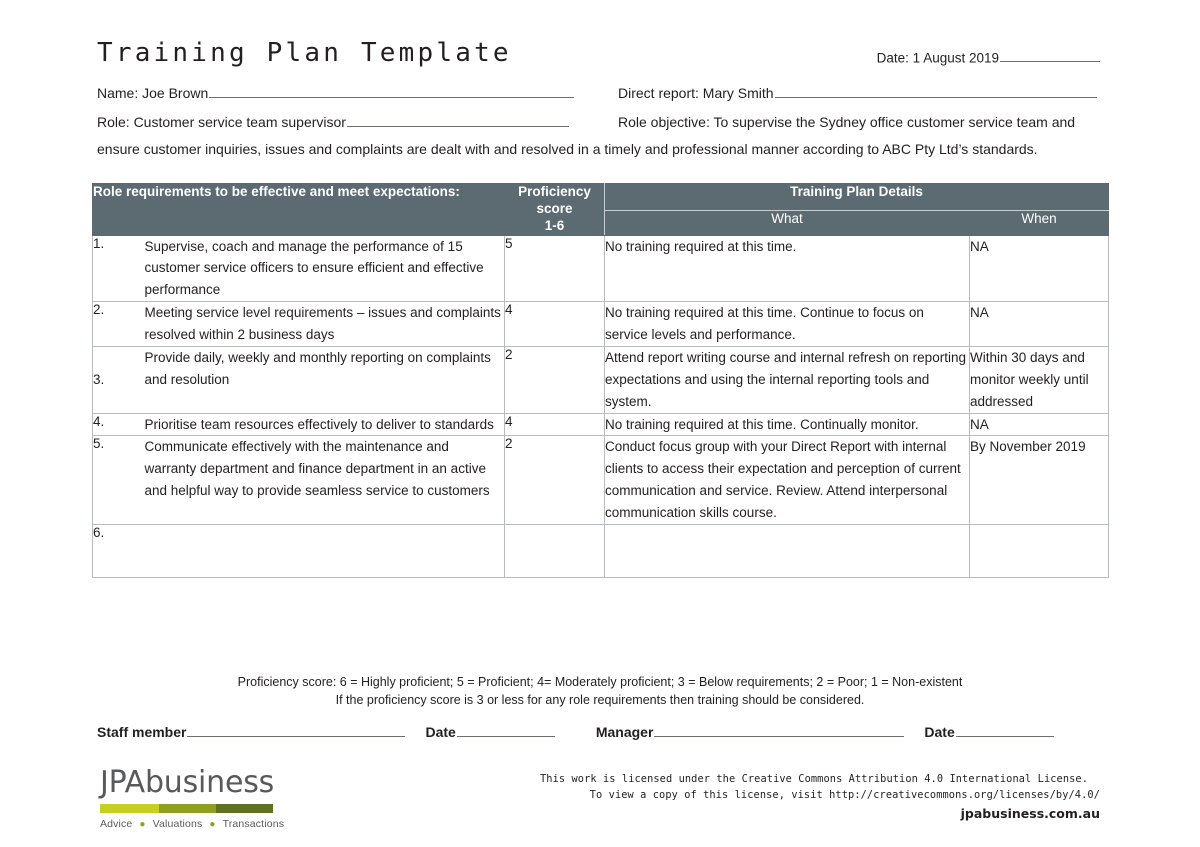 This screenshot has width=1200, height=847. What do you see at coordinates (142, 732) in the screenshot?
I see `staff-member-label: Staff member` at bounding box center [142, 732].